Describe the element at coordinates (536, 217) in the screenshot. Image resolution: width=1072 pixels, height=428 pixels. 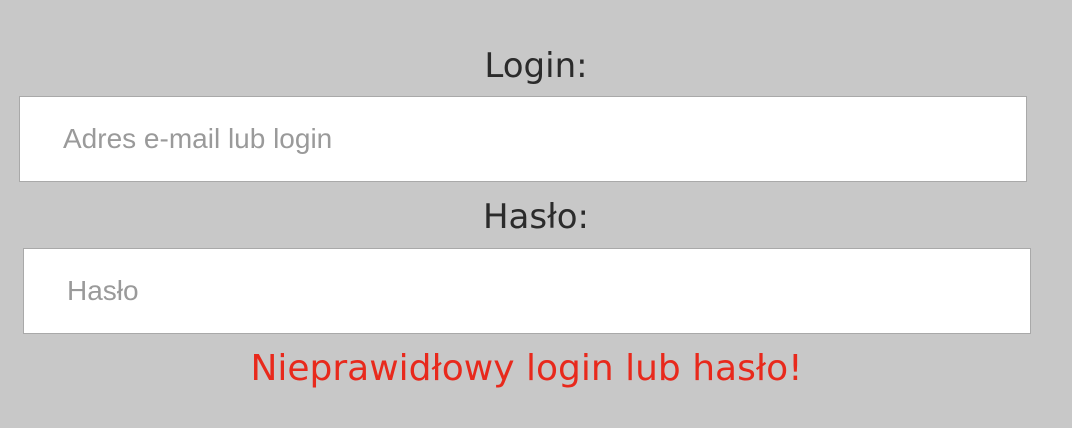
I see `password-label: Hasło:` at that location.